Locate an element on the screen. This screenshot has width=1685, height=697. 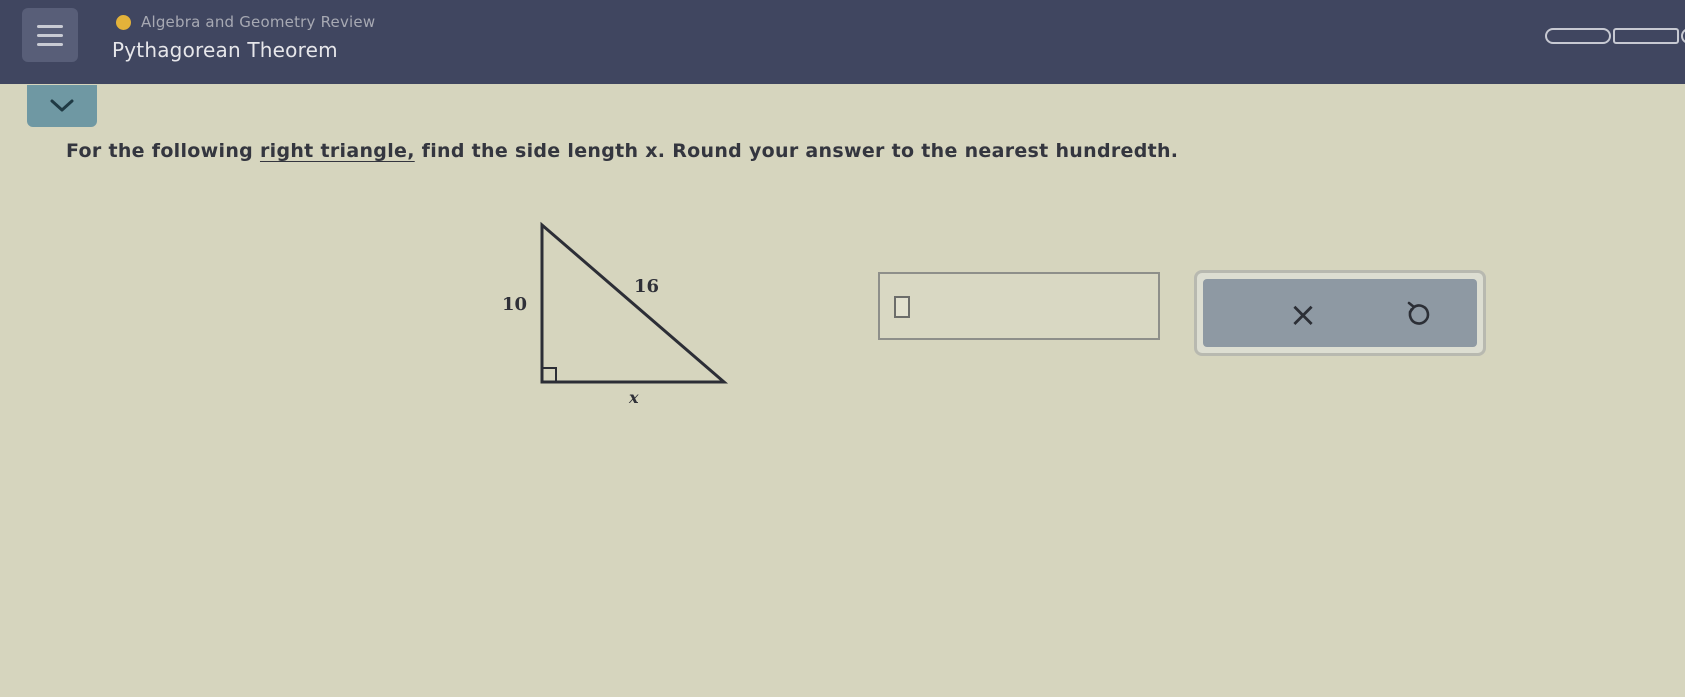
close-icon: × is located at coordinates (1303, 315).